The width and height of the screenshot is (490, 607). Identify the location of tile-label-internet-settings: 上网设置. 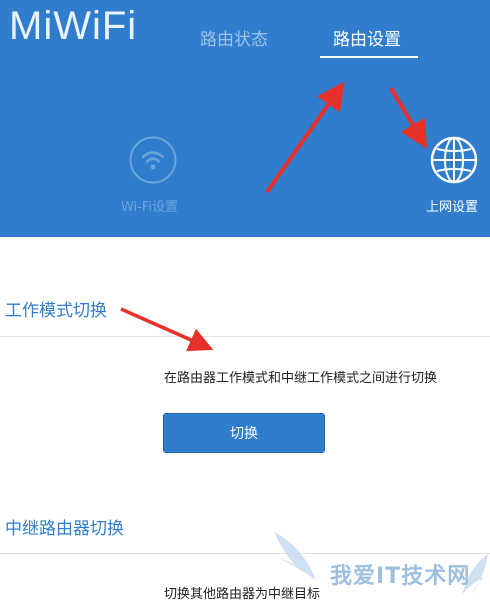
(452, 205).